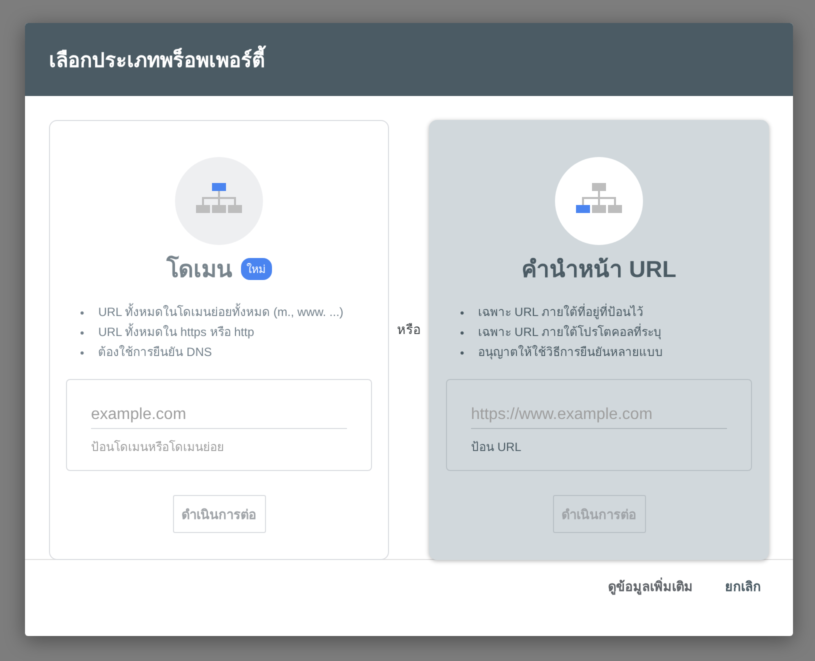 The width and height of the screenshot is (815, 661). I want to click on dialog-title: เลือกประเภทพร็อพเพอร์ตี้, so click(157, 60).